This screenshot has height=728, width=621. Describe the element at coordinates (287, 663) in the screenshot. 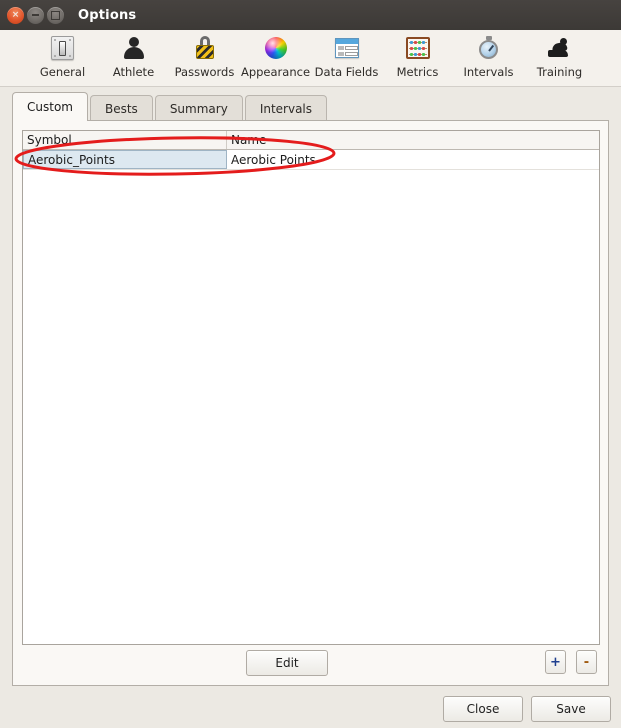

I see `edit-button: Edit` at that location.